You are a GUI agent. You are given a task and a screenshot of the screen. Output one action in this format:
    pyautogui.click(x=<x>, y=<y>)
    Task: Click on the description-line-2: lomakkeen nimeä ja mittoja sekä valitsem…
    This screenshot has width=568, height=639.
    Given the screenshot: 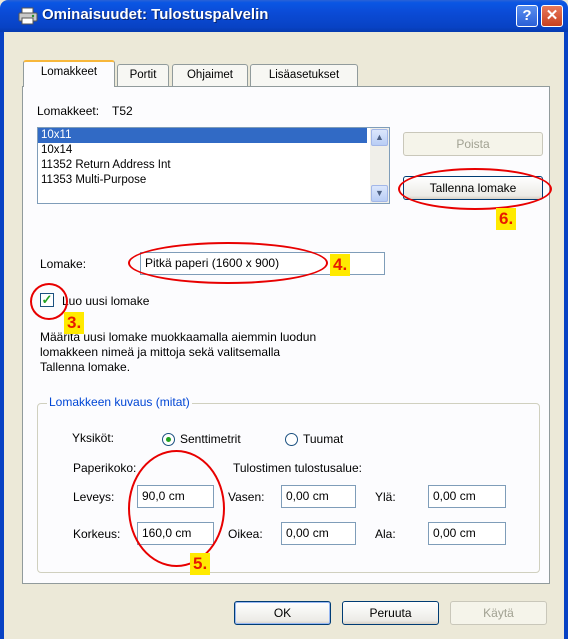 What is the action you would take?
    pyautogui.click(x=160, y=352)
    